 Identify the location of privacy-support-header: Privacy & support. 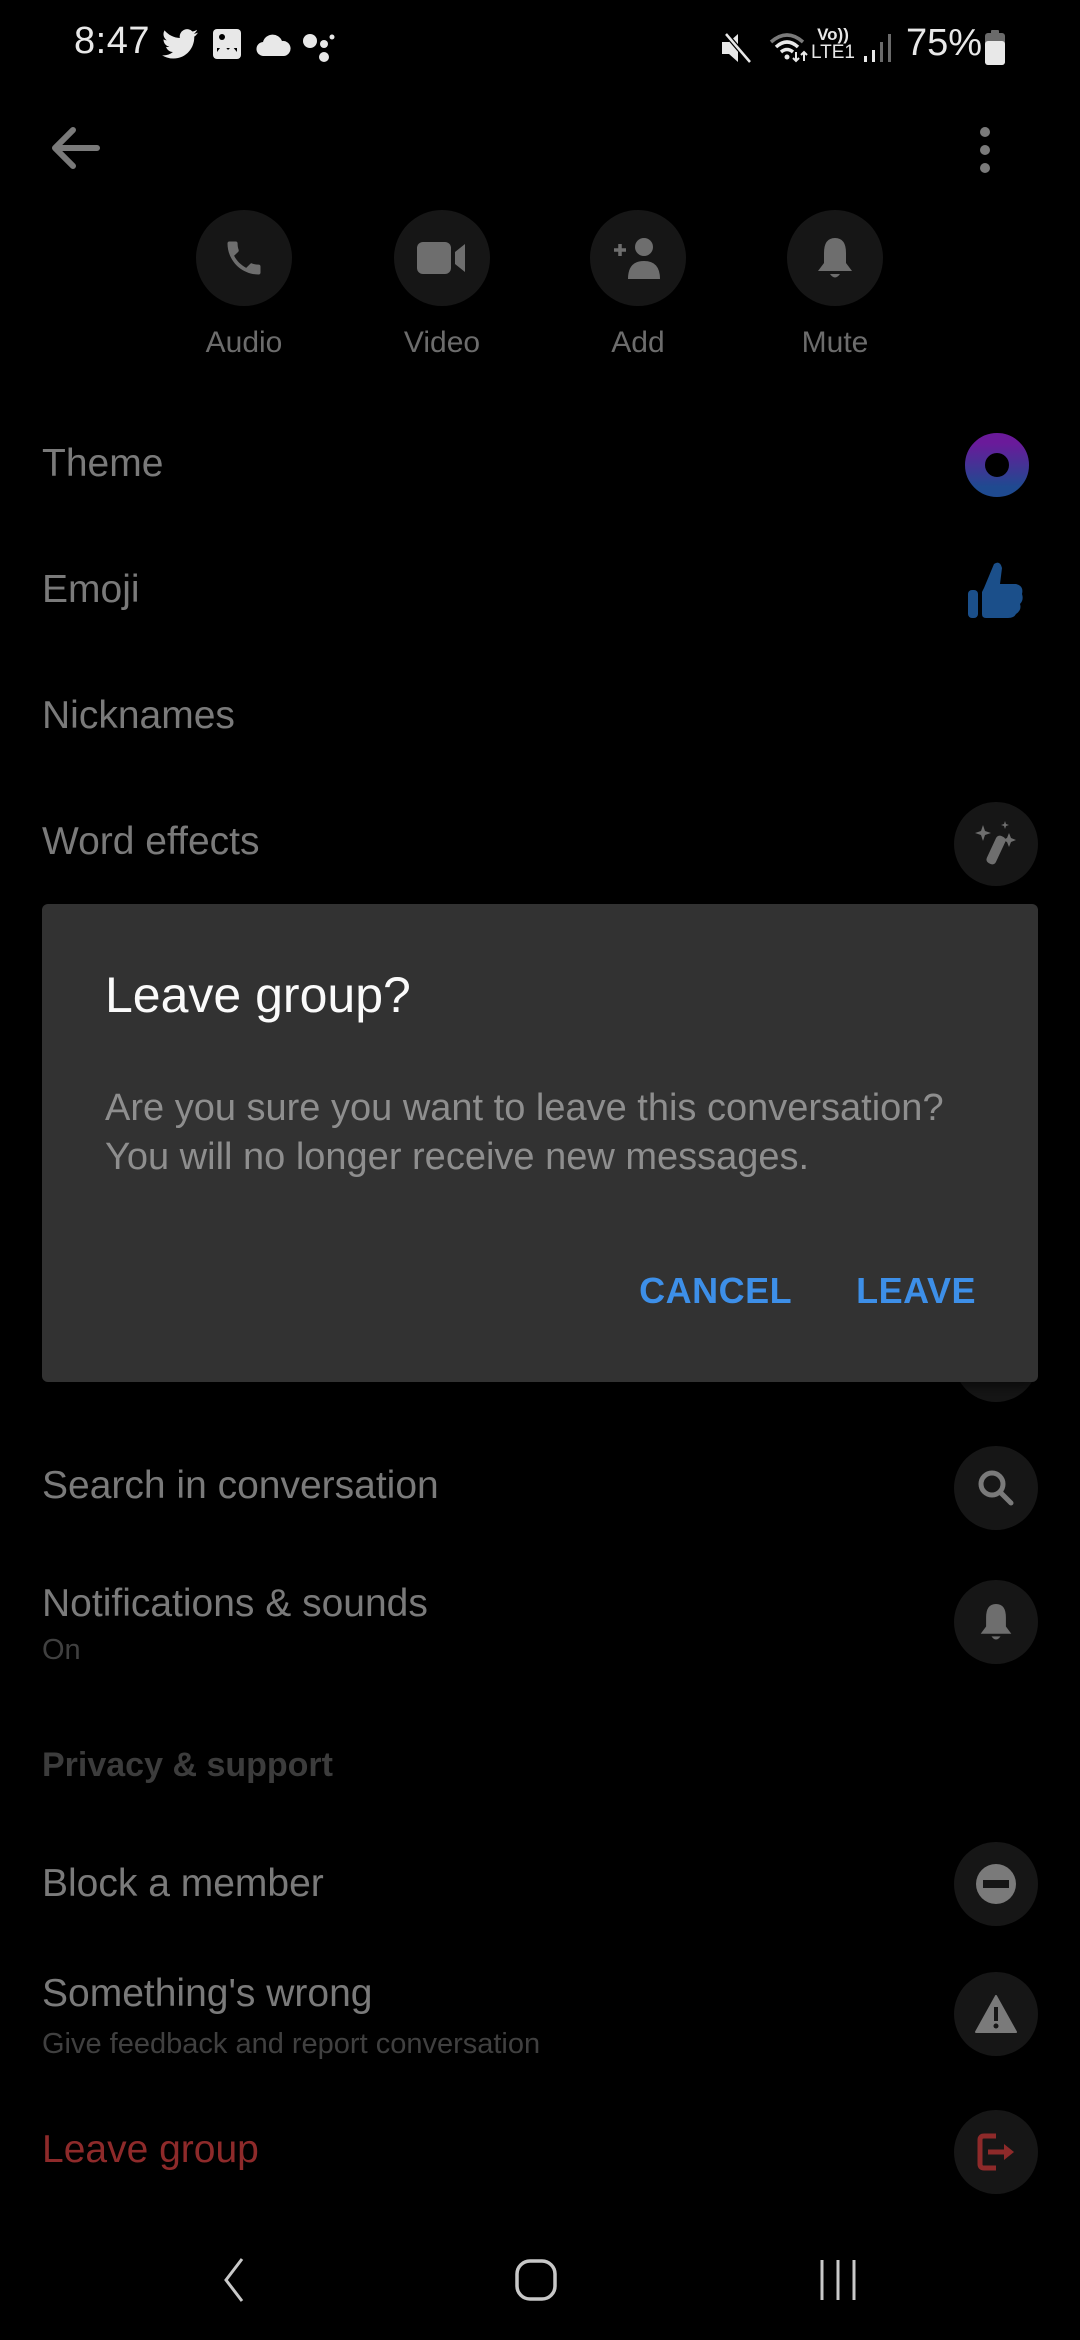
(187, 1765).